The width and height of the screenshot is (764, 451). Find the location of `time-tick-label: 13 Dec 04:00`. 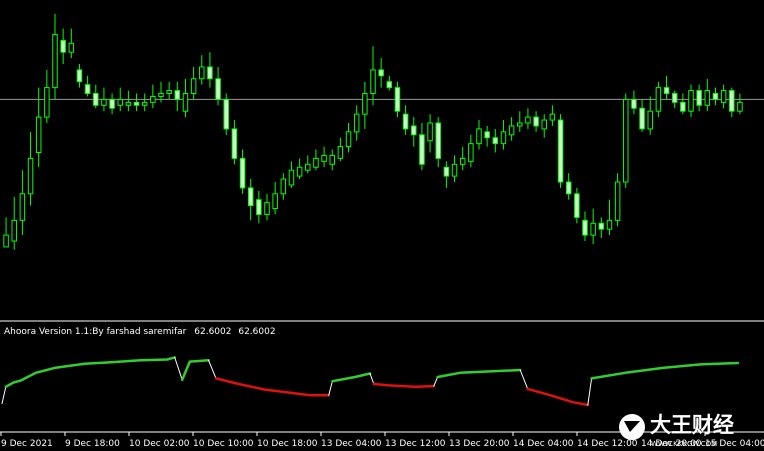

time-tick-label: 13 Dec 04:00 is located at coordinates (351, 444).